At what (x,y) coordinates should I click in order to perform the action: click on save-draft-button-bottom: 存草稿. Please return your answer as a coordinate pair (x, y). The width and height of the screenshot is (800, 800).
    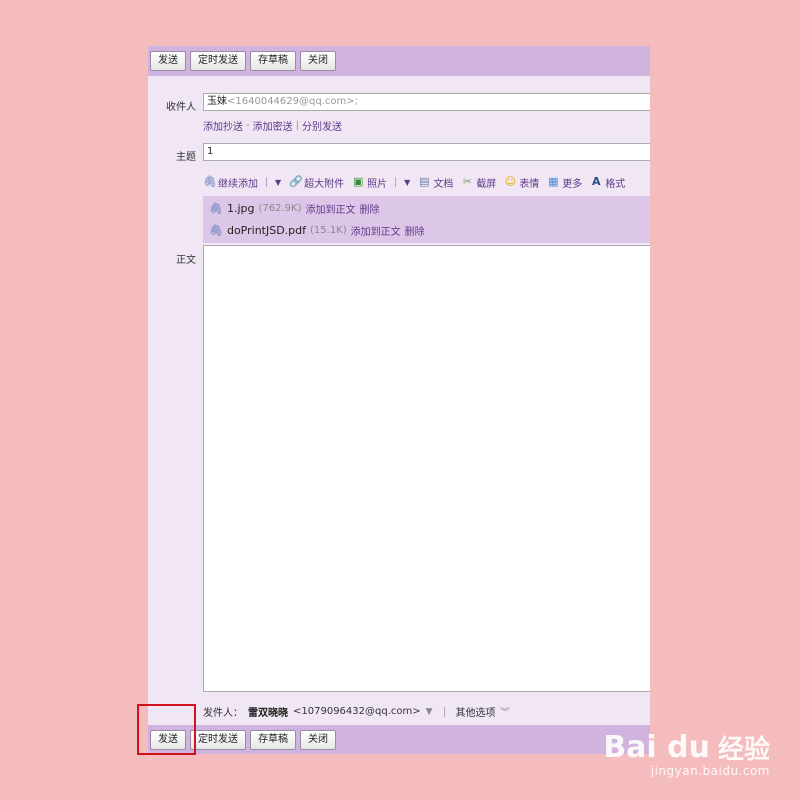
    Looking at the image, I should click on (273, 740).